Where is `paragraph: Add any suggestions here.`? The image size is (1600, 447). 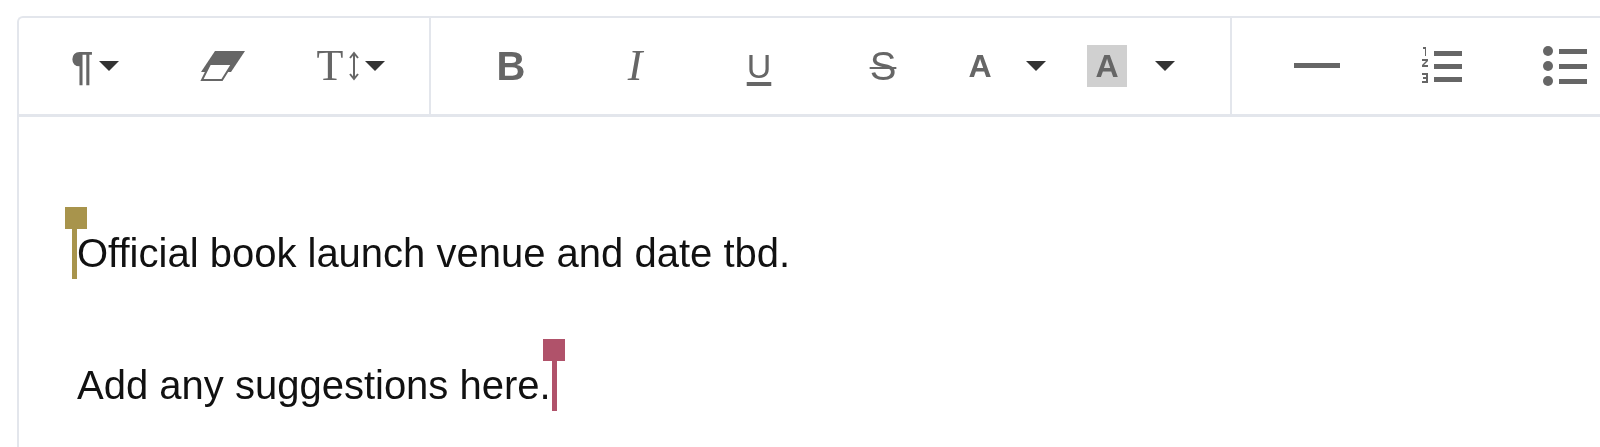
paragraph: Add any suggestions here. is located at coordinates (838, 385).